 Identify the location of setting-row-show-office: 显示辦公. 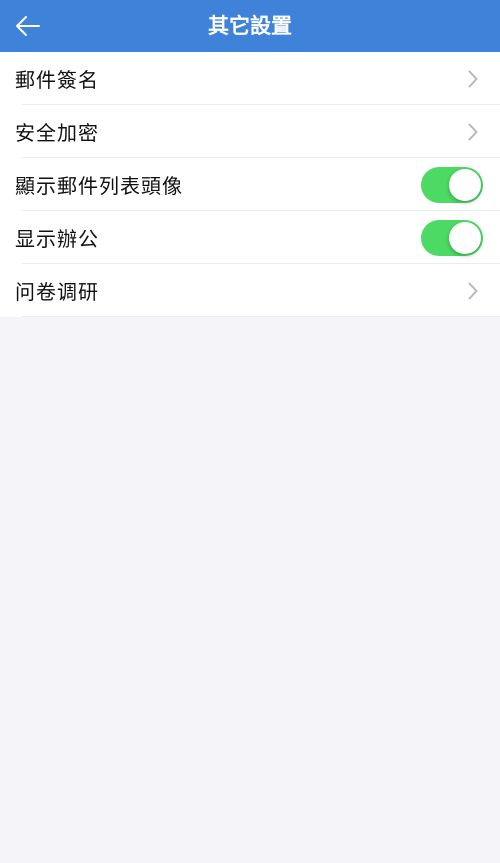
(250, 237).